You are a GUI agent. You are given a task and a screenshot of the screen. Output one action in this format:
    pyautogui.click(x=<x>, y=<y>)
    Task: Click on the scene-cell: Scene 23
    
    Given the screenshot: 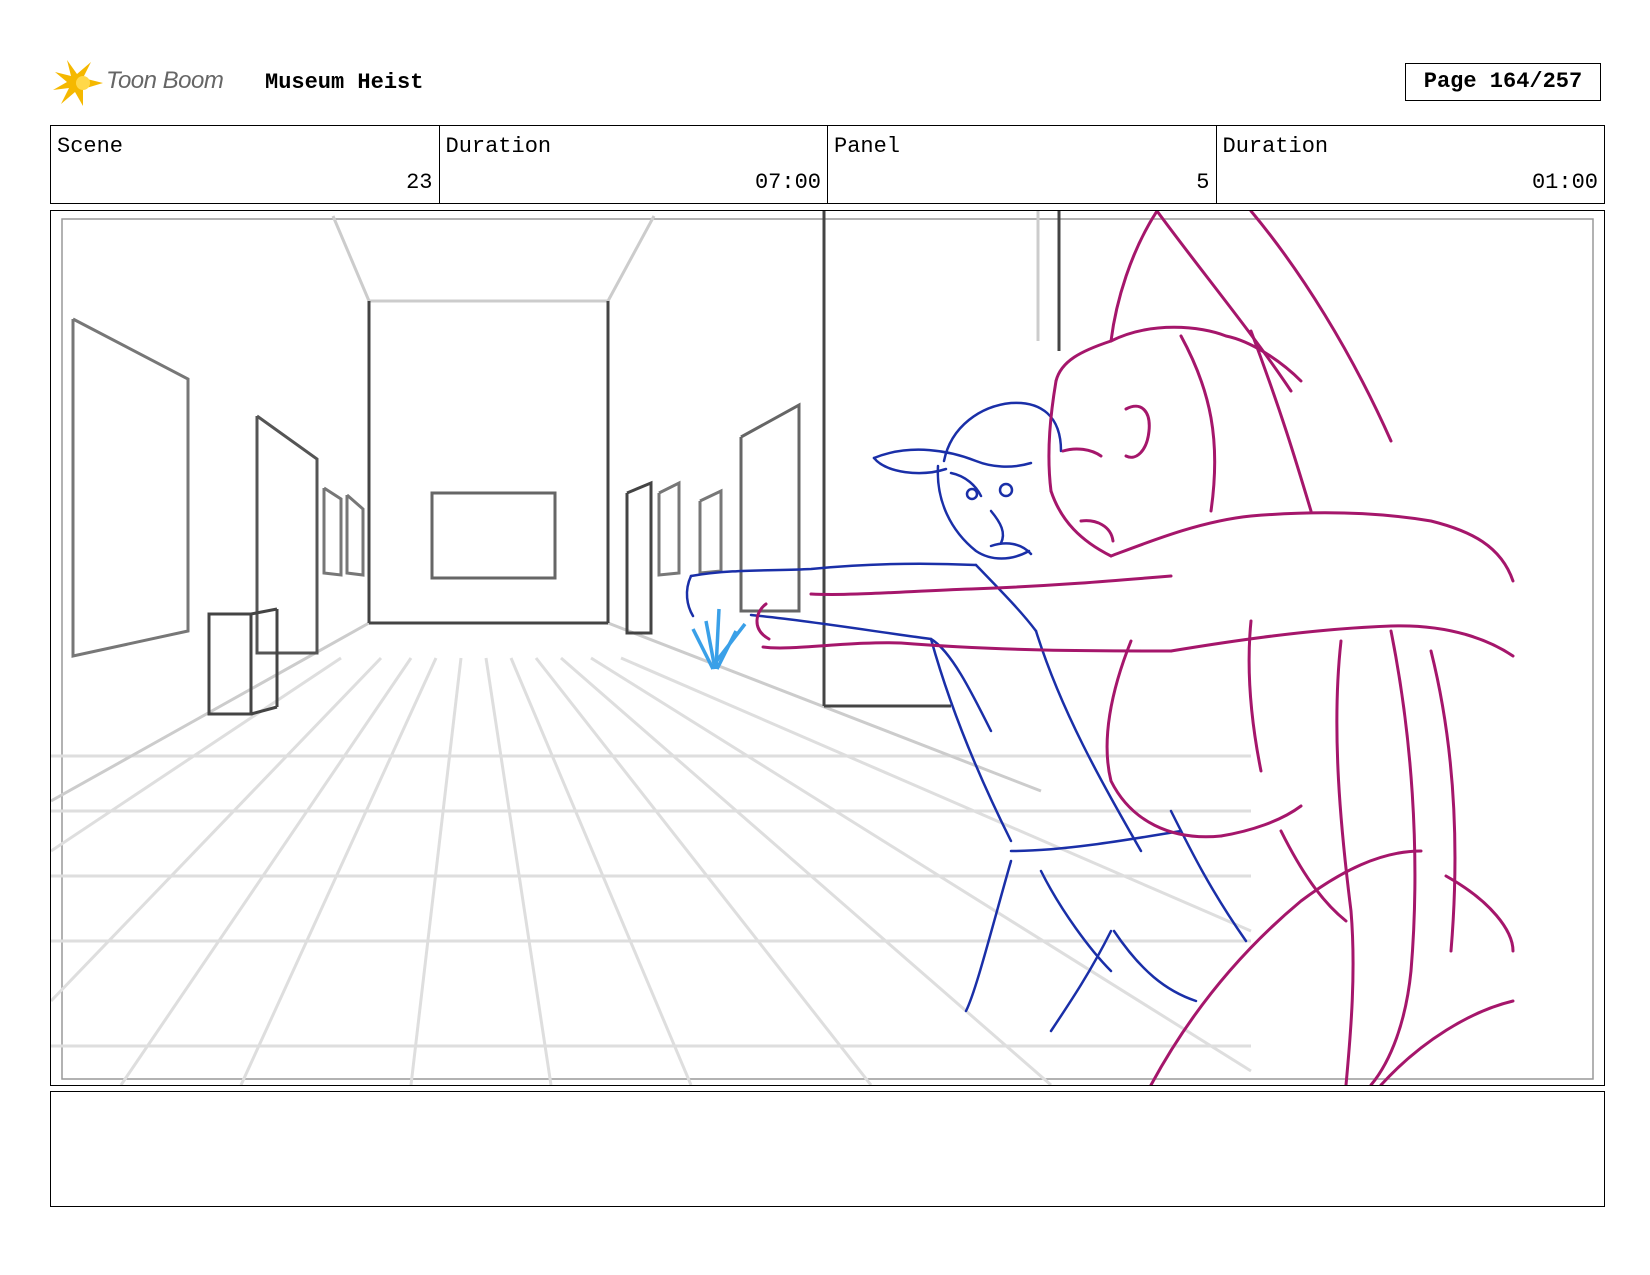 What is the action you would take?
    pyautogui.click(x=245, y=164)
    